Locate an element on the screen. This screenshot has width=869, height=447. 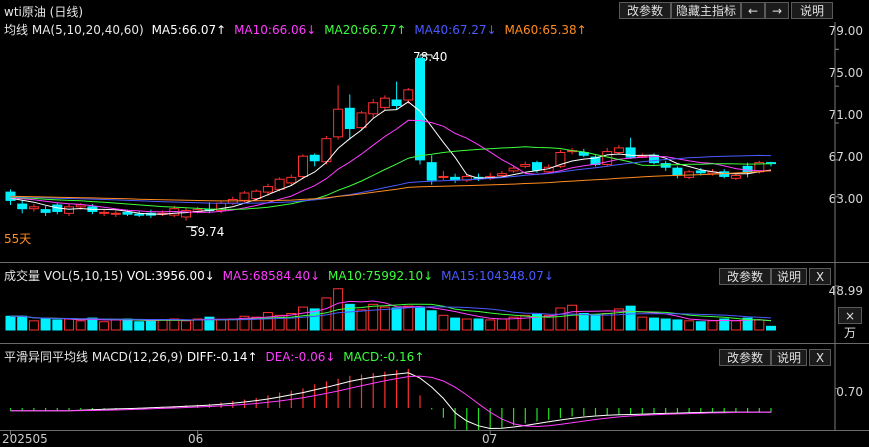
ma60-line is located at coordinates (391, 186).